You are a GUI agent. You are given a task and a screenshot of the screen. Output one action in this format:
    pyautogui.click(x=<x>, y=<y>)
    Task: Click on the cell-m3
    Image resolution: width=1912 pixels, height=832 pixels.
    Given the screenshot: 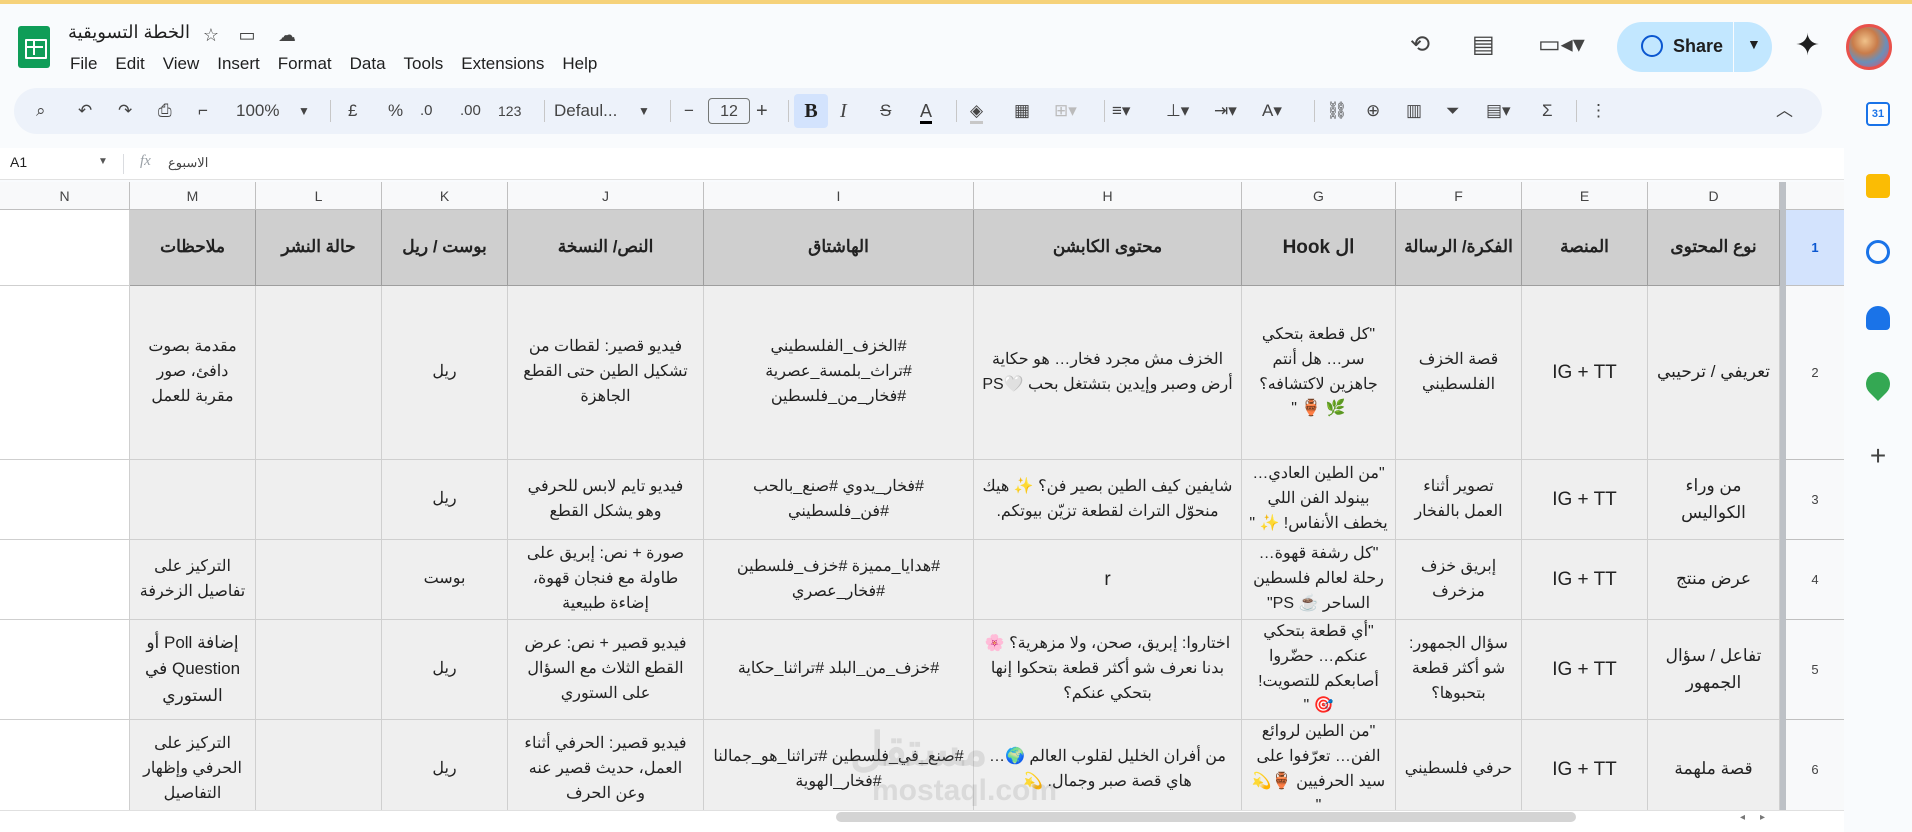 What is the action you would take?
    pyautogui.click(x=193, y=500)
    